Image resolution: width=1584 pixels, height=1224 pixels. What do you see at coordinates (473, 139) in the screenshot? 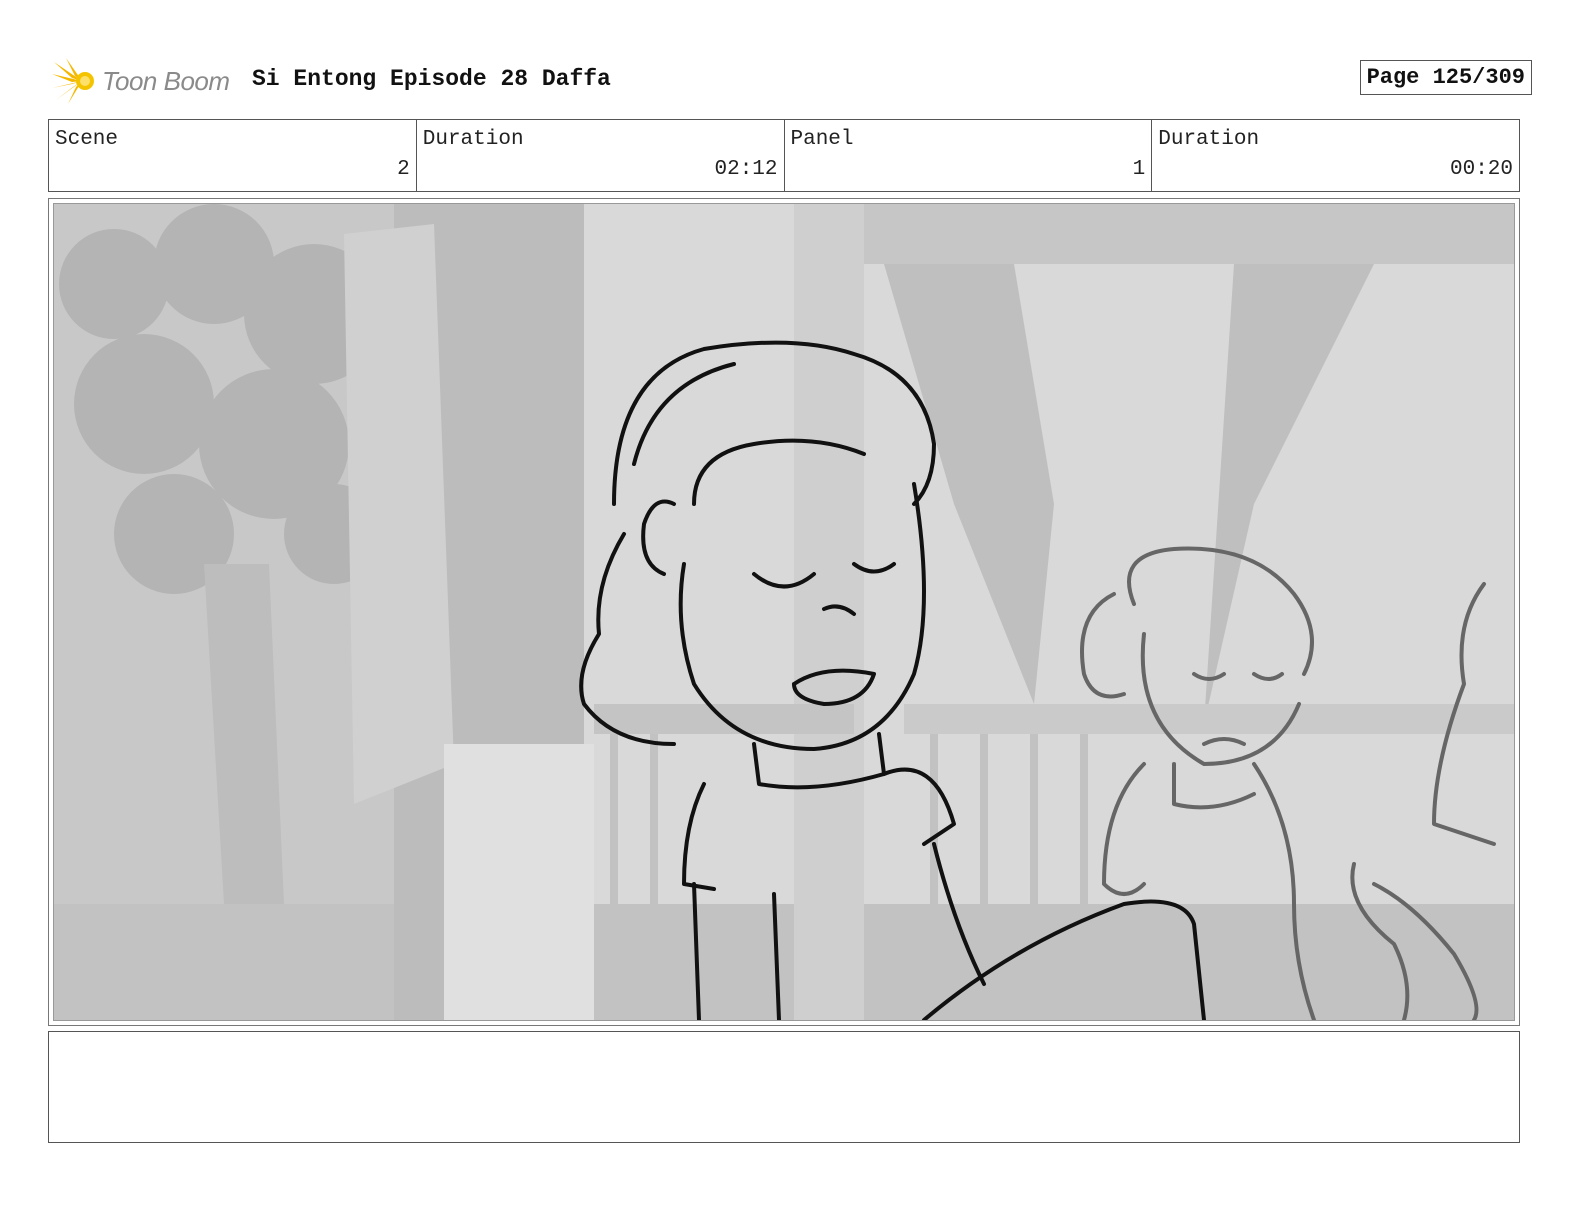
I see `scene-duration-label: Duration` at bounding box center [473, 139].